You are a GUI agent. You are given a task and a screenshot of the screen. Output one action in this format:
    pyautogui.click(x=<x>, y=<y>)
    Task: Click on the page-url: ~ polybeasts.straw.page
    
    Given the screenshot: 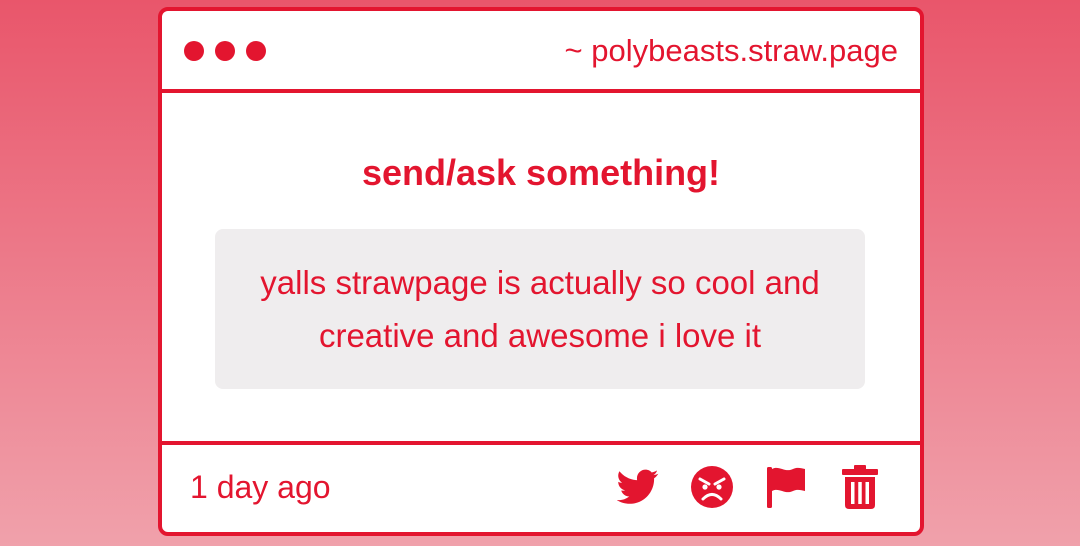 What is the action you would take?
    pyautogui.click(x=731, y=51)
    